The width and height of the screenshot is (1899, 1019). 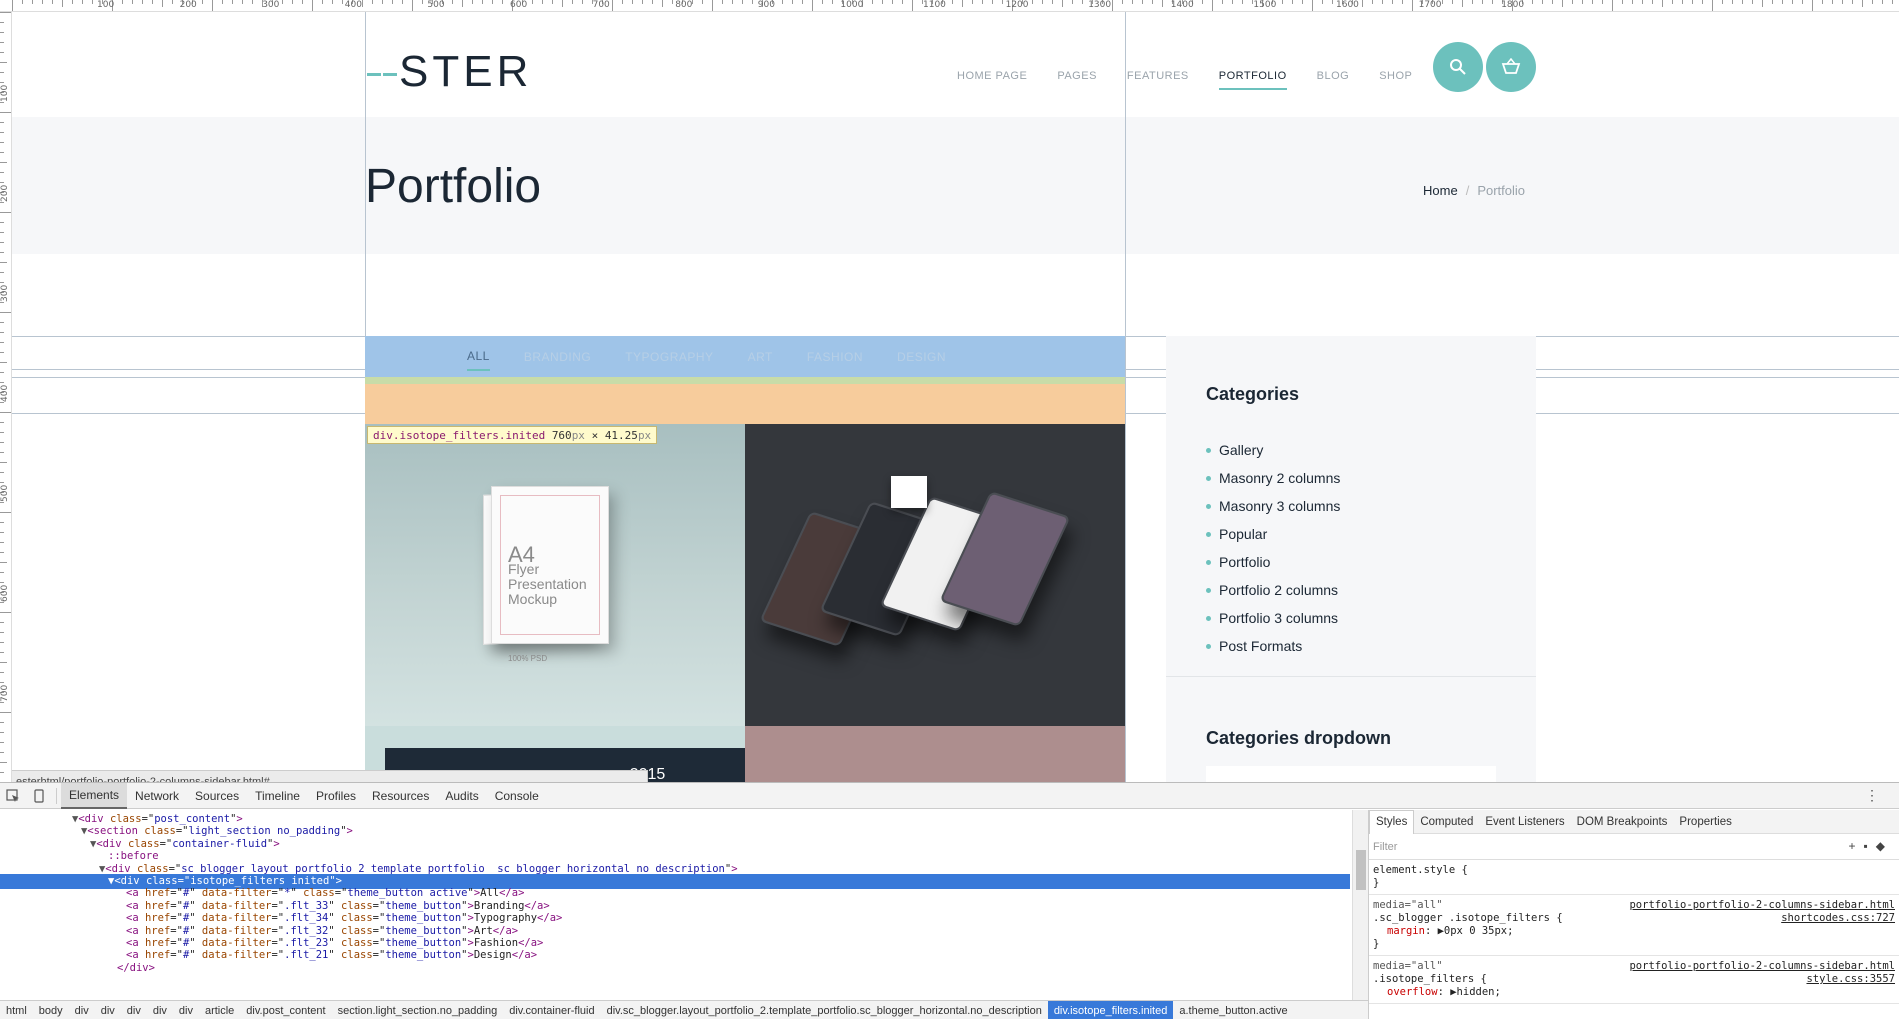 I want to click on tab-properties: Properties, so click(x=1705, y=822).